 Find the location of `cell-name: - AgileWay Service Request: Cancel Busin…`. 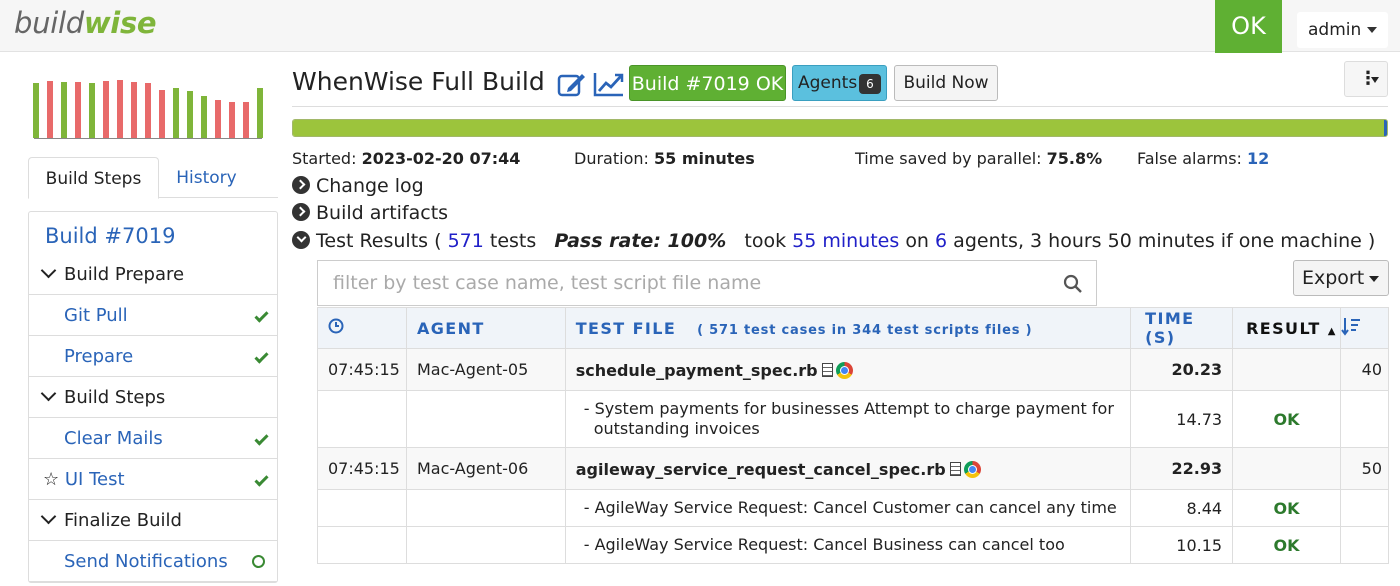

cell-name: - AgileWay Service Request: Cancel Busin… is located at coordinates (848, 545).